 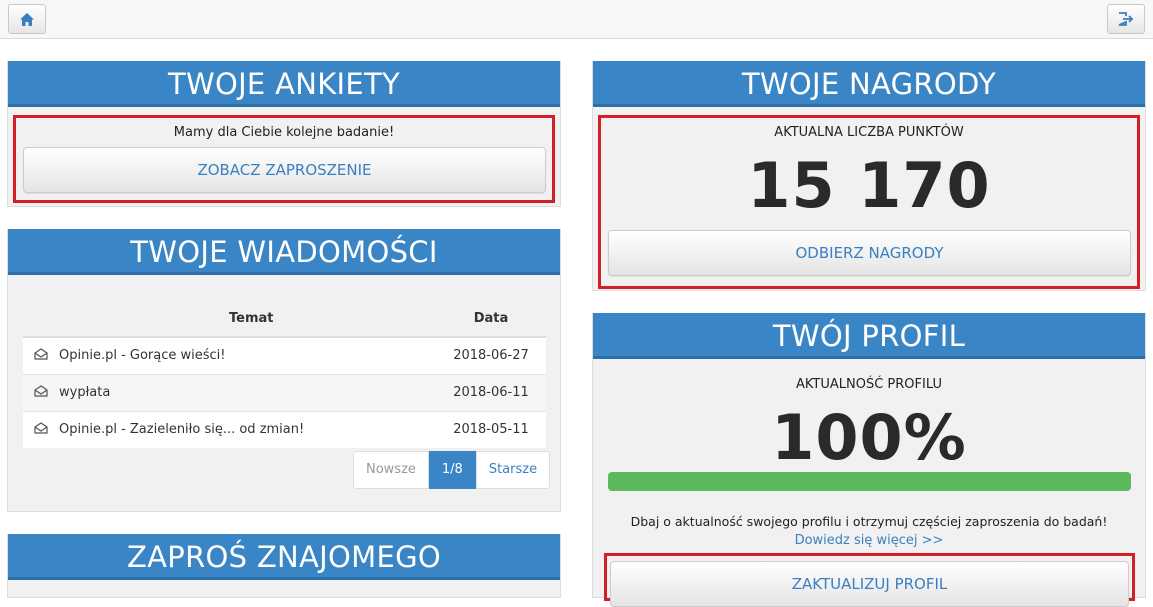 I want to click on rewards-title: TWOJE NAGRODY, so click(x=869, y=84).